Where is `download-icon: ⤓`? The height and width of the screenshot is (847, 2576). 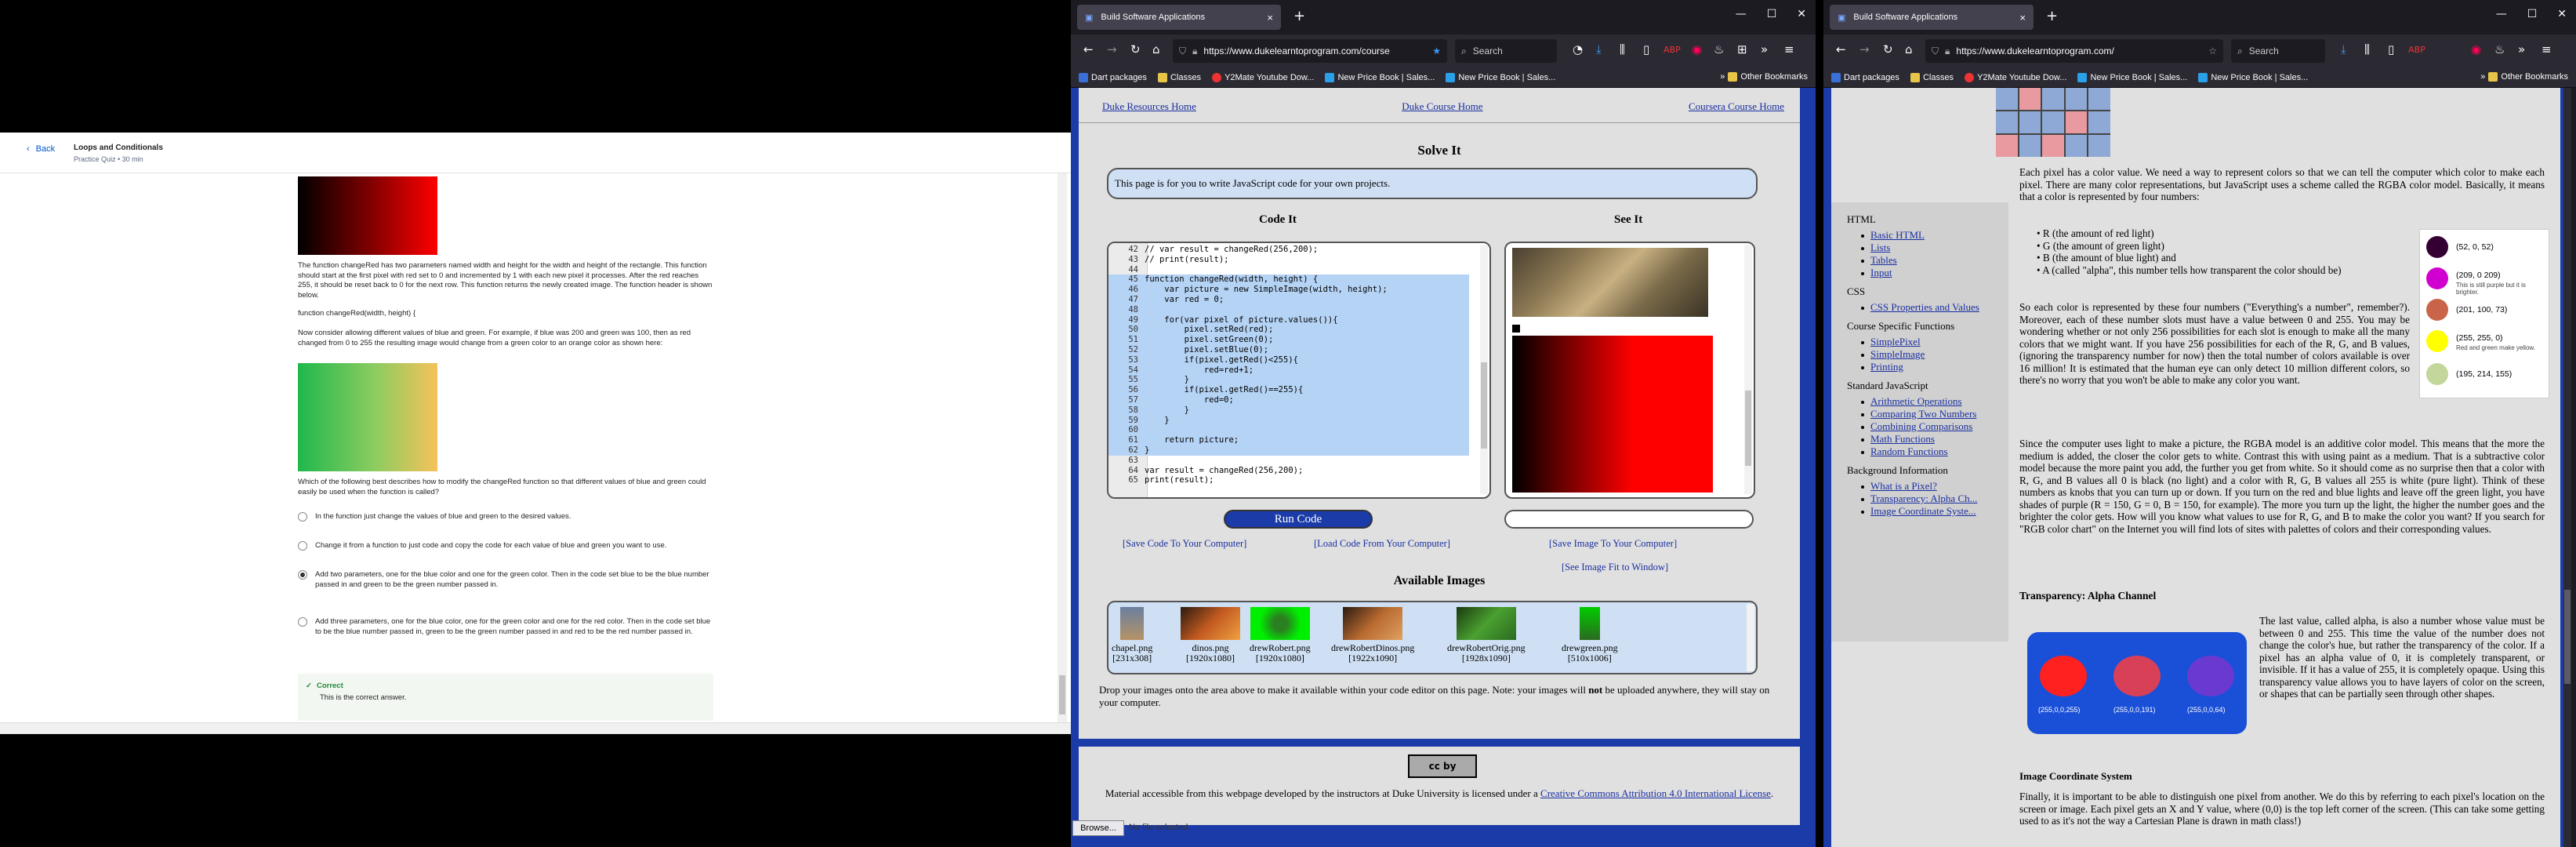
download-icon: ⤓ is located at coordinates (2343, 49).